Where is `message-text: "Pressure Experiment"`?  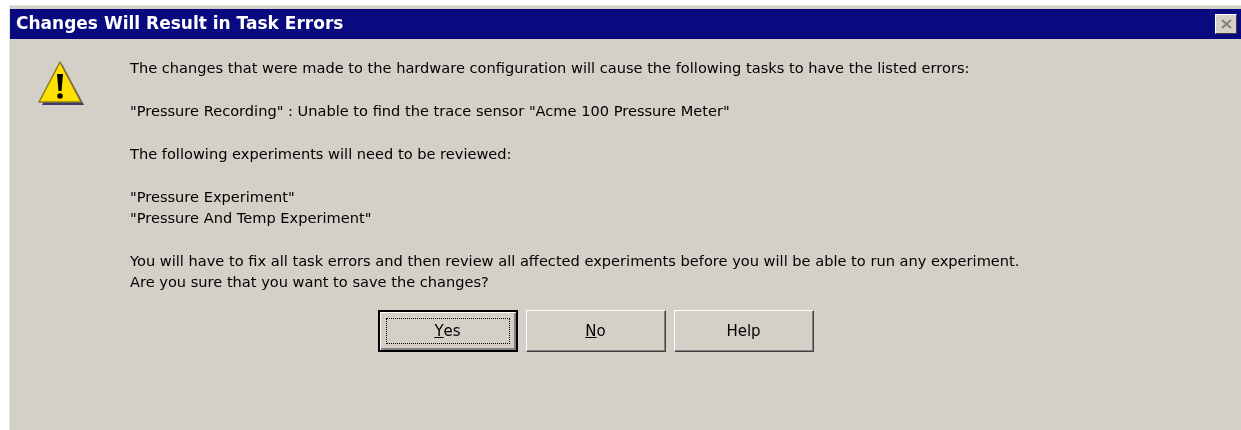
message-text: "Pressure Experiment" is located at coordinates (213, 197).